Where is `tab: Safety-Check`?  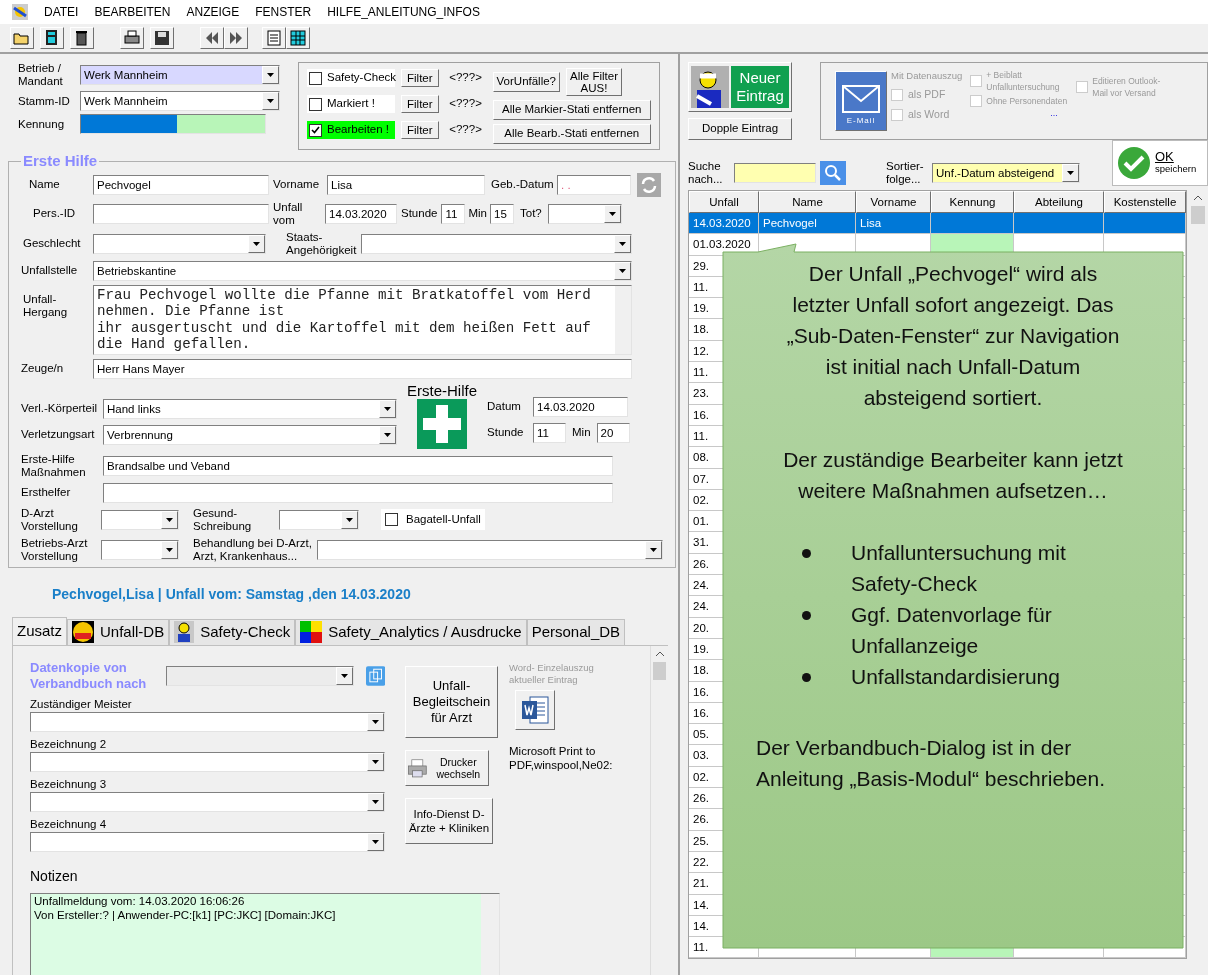
tab: Safety-Check is located at coordinates (232, 631).